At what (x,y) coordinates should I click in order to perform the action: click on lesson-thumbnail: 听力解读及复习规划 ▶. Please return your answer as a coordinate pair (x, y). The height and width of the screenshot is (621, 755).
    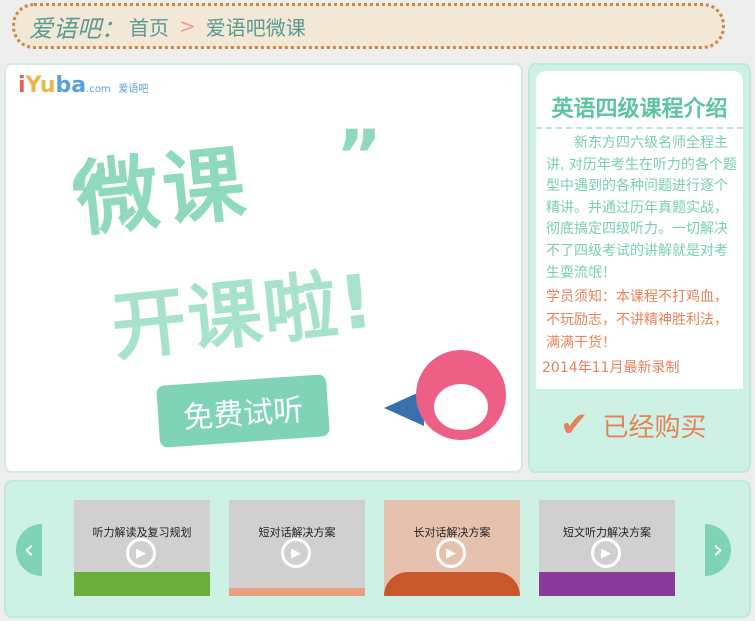
    Looking at the image, I should click on (142, 548).